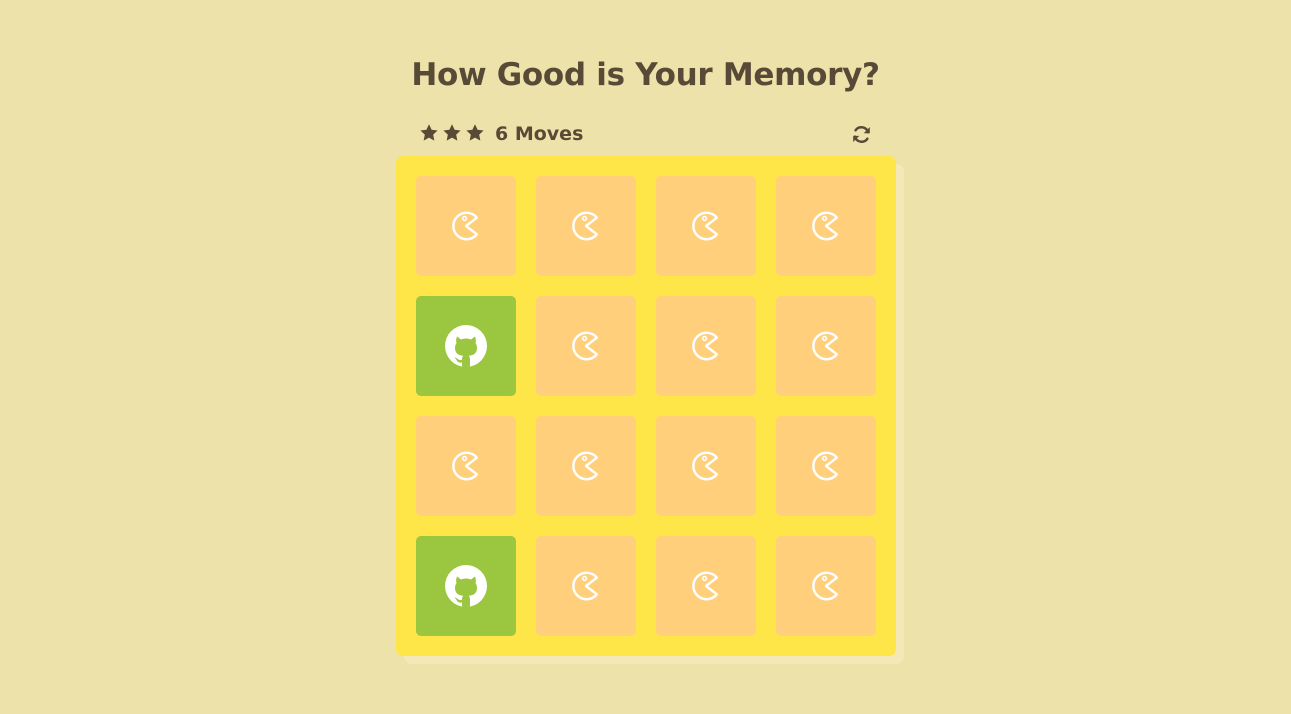  What do you see at coordinates (646, 135) in the screenshot?
I see `score-panel: 6 Moves` at bounding box center [646, 135].